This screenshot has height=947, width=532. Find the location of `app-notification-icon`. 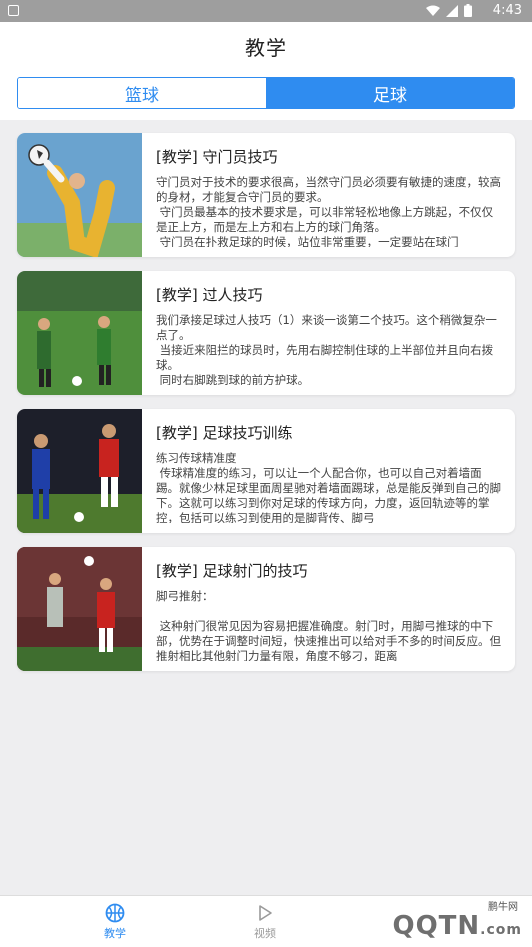

app-notification-icon is located at coordinates (13, 10).